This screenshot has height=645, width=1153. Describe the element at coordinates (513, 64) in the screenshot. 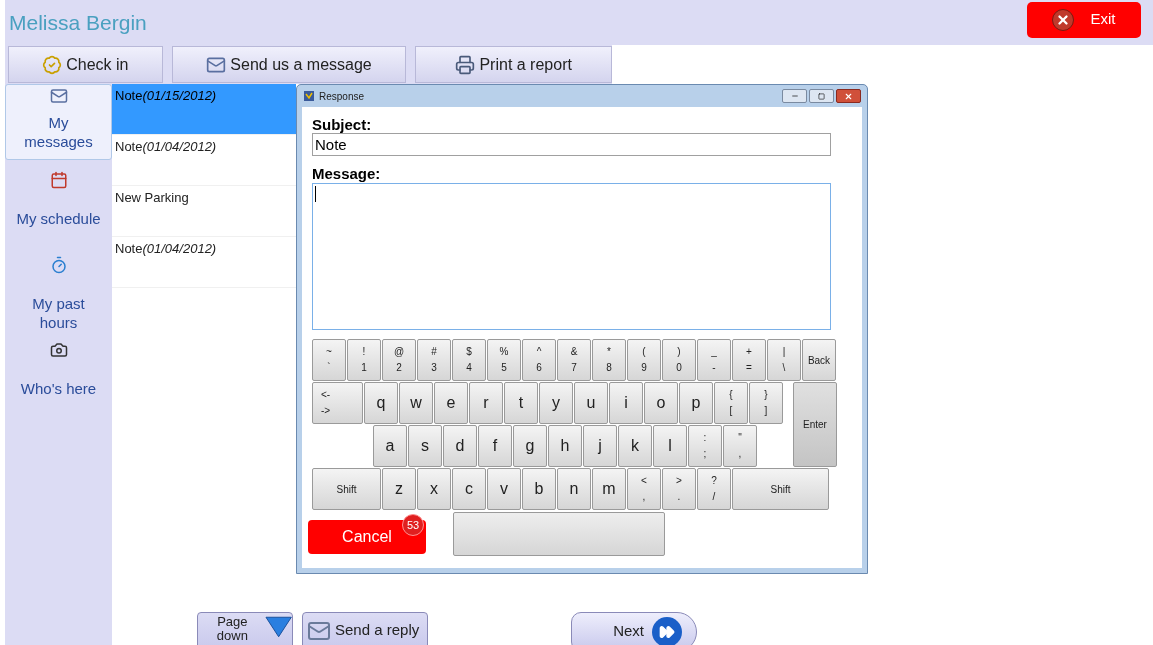

I see `toolbar-button: Print a report` at that location.